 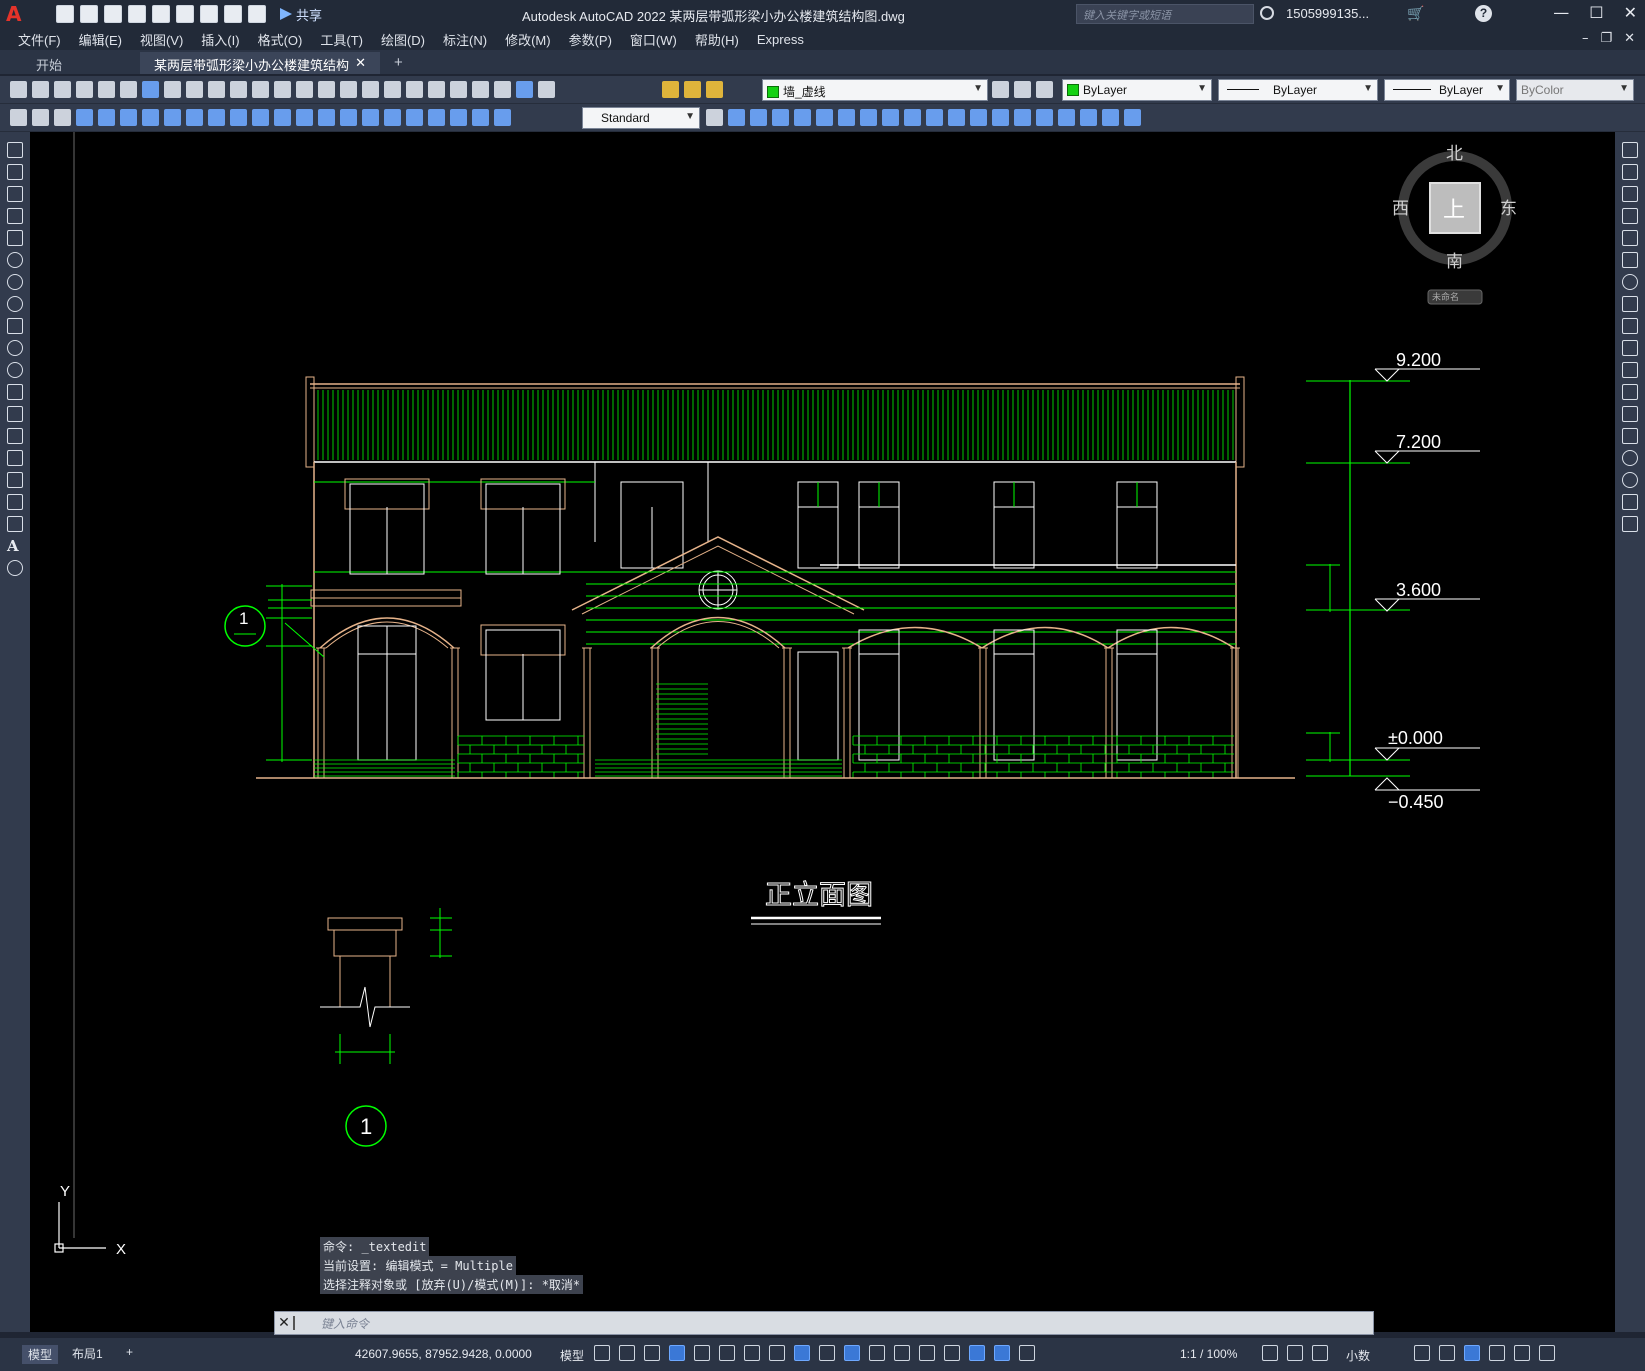 What do you see at coordinates (827, 1353) in the screenshot?
I see `lineweight-icon` at bounding box center [827, 1353].